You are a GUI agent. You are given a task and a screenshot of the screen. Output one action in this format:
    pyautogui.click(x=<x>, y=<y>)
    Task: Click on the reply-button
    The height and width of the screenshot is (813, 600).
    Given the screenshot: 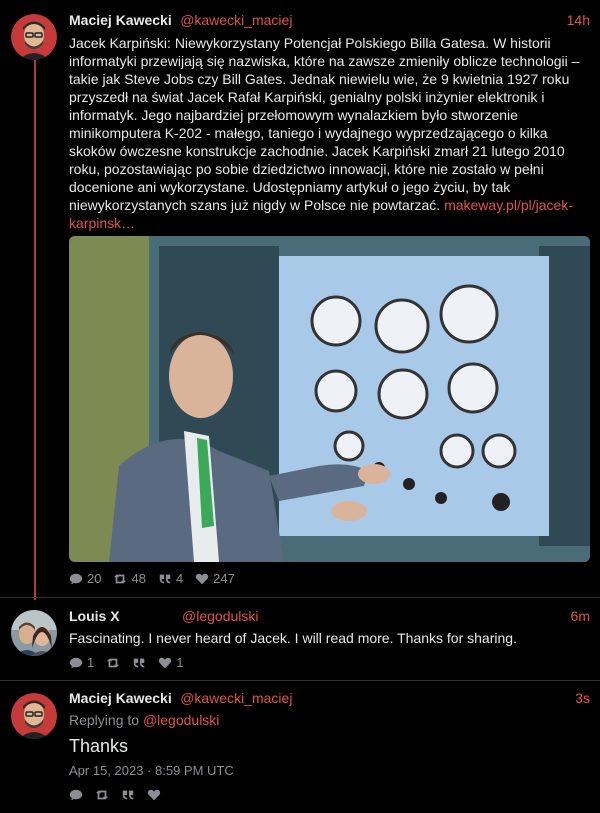 What is the action you would take?
    pyautogui.click(x=76, y=795)
    